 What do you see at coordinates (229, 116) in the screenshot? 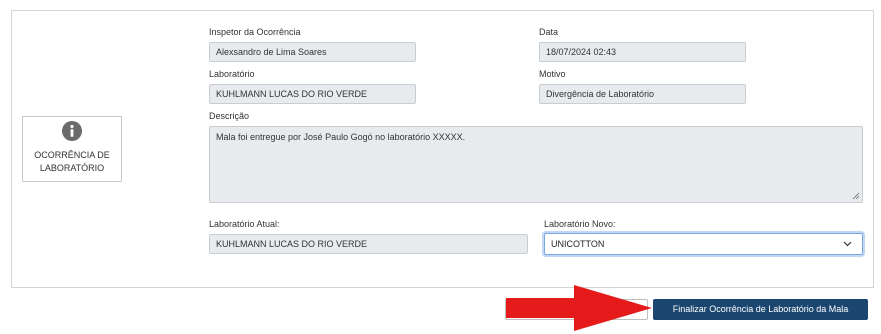
I see `description-label: Descrição` at bounding box center [229, 116].